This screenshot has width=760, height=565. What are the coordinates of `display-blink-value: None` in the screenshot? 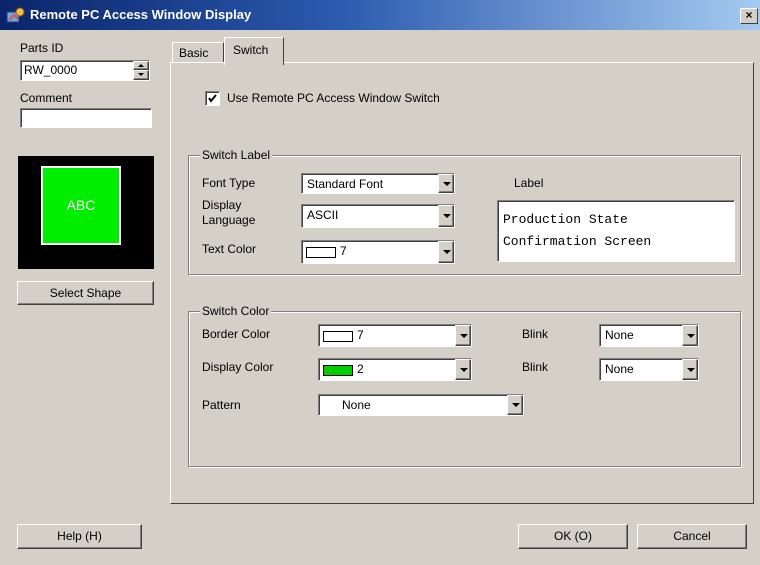 It's located at (619, 369).